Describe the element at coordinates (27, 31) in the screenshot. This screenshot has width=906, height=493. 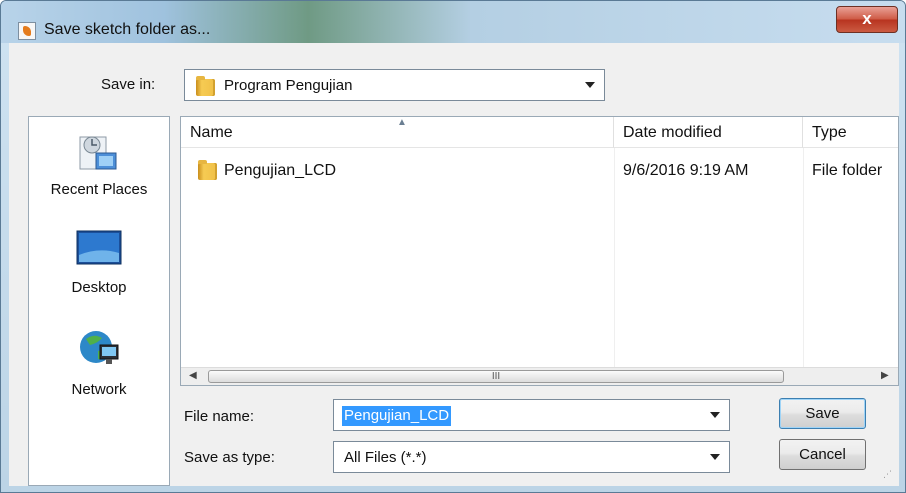
I see `java-app-icon` at that location.